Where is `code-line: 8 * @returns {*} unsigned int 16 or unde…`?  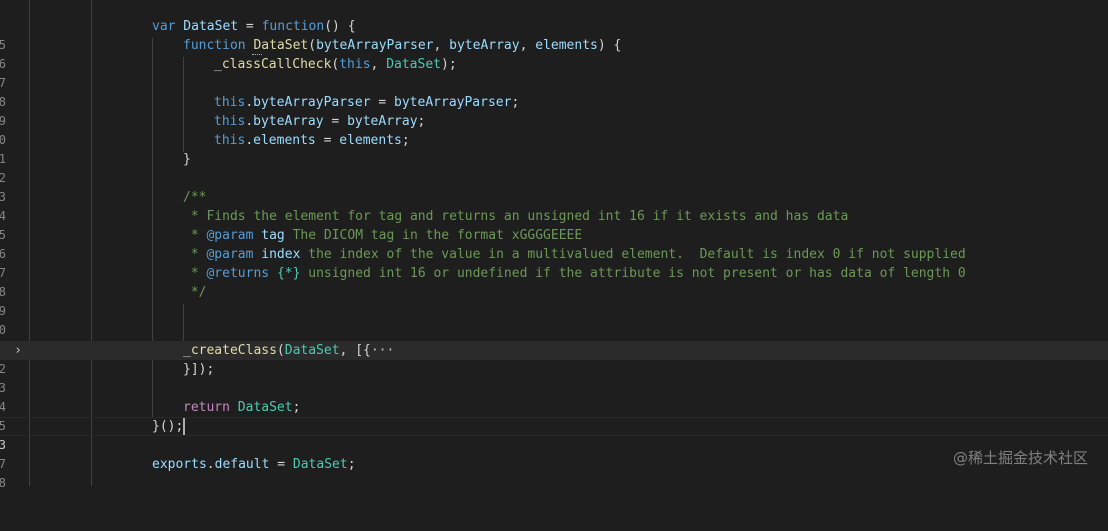 code-line: 8 * @returns {*} unsigned int 16 or unde… is located at coordinates (554, 281).